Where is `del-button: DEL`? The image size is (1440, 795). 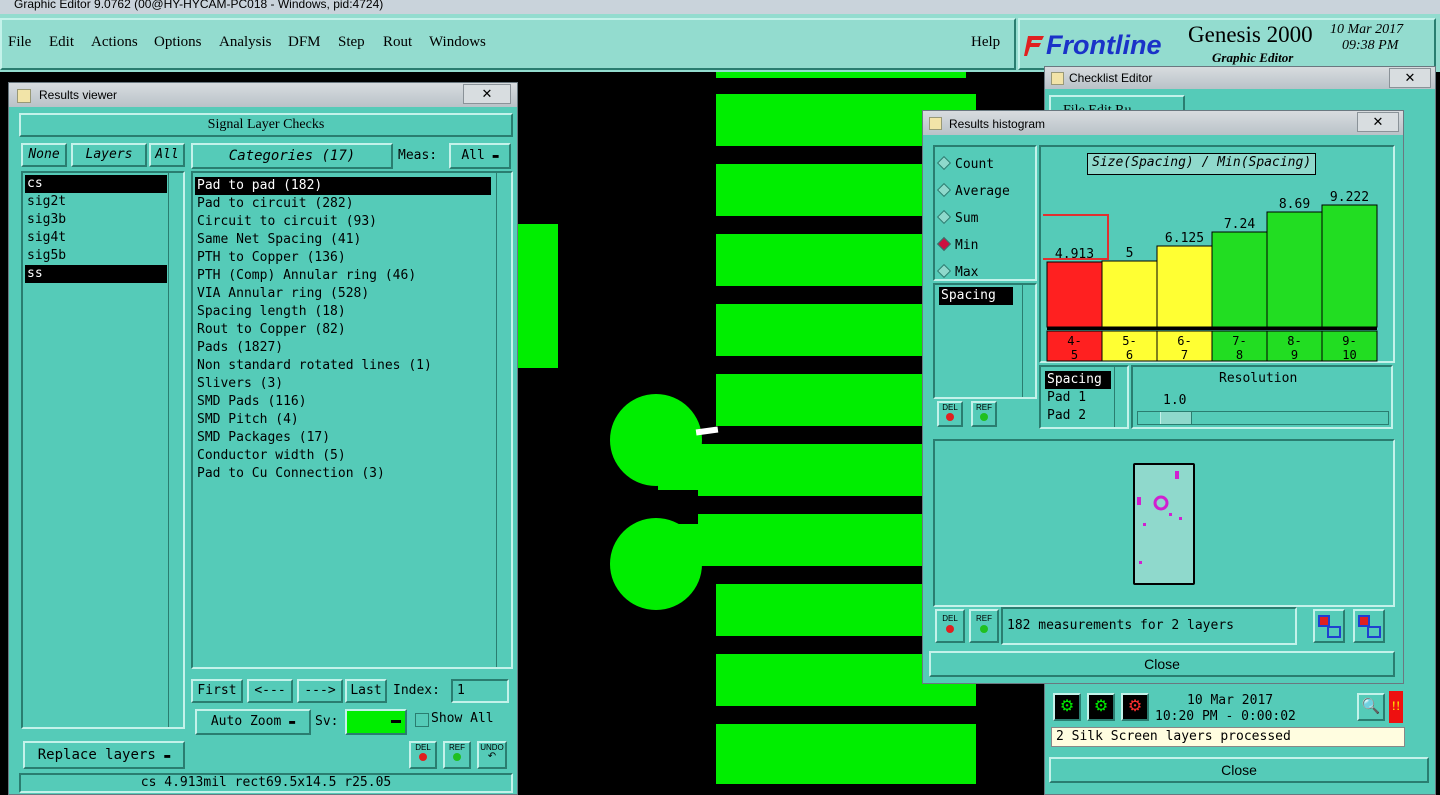
del-button: DEL is located at coordinates (423, 755).